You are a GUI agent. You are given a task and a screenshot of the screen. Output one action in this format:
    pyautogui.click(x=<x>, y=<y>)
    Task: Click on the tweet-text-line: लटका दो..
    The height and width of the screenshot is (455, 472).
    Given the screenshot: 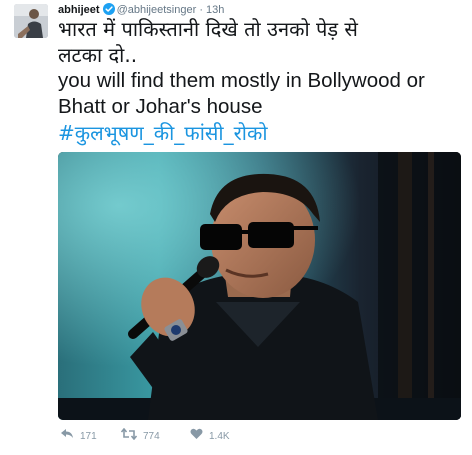 What is the action you would take?
    pyautogui.click(x=98, y=55)
    